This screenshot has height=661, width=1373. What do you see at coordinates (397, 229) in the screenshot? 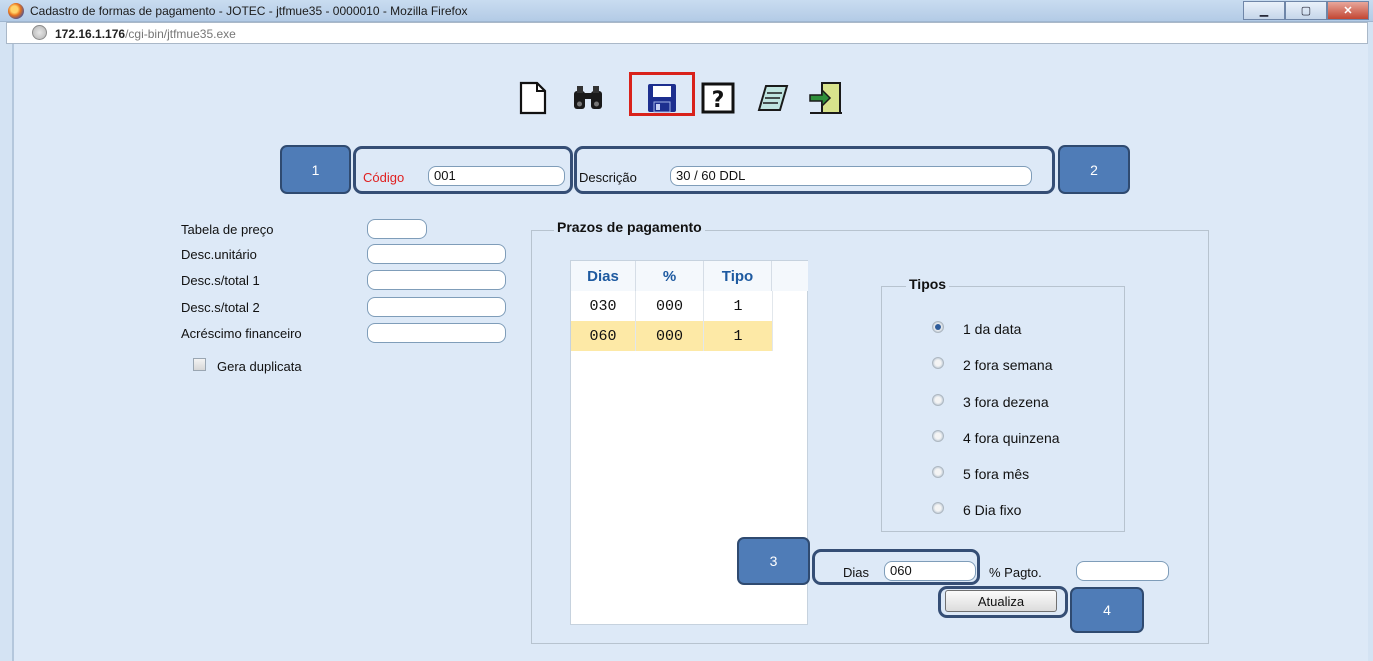
I see `tabela-preco-input` at bounding box center [397, 229].